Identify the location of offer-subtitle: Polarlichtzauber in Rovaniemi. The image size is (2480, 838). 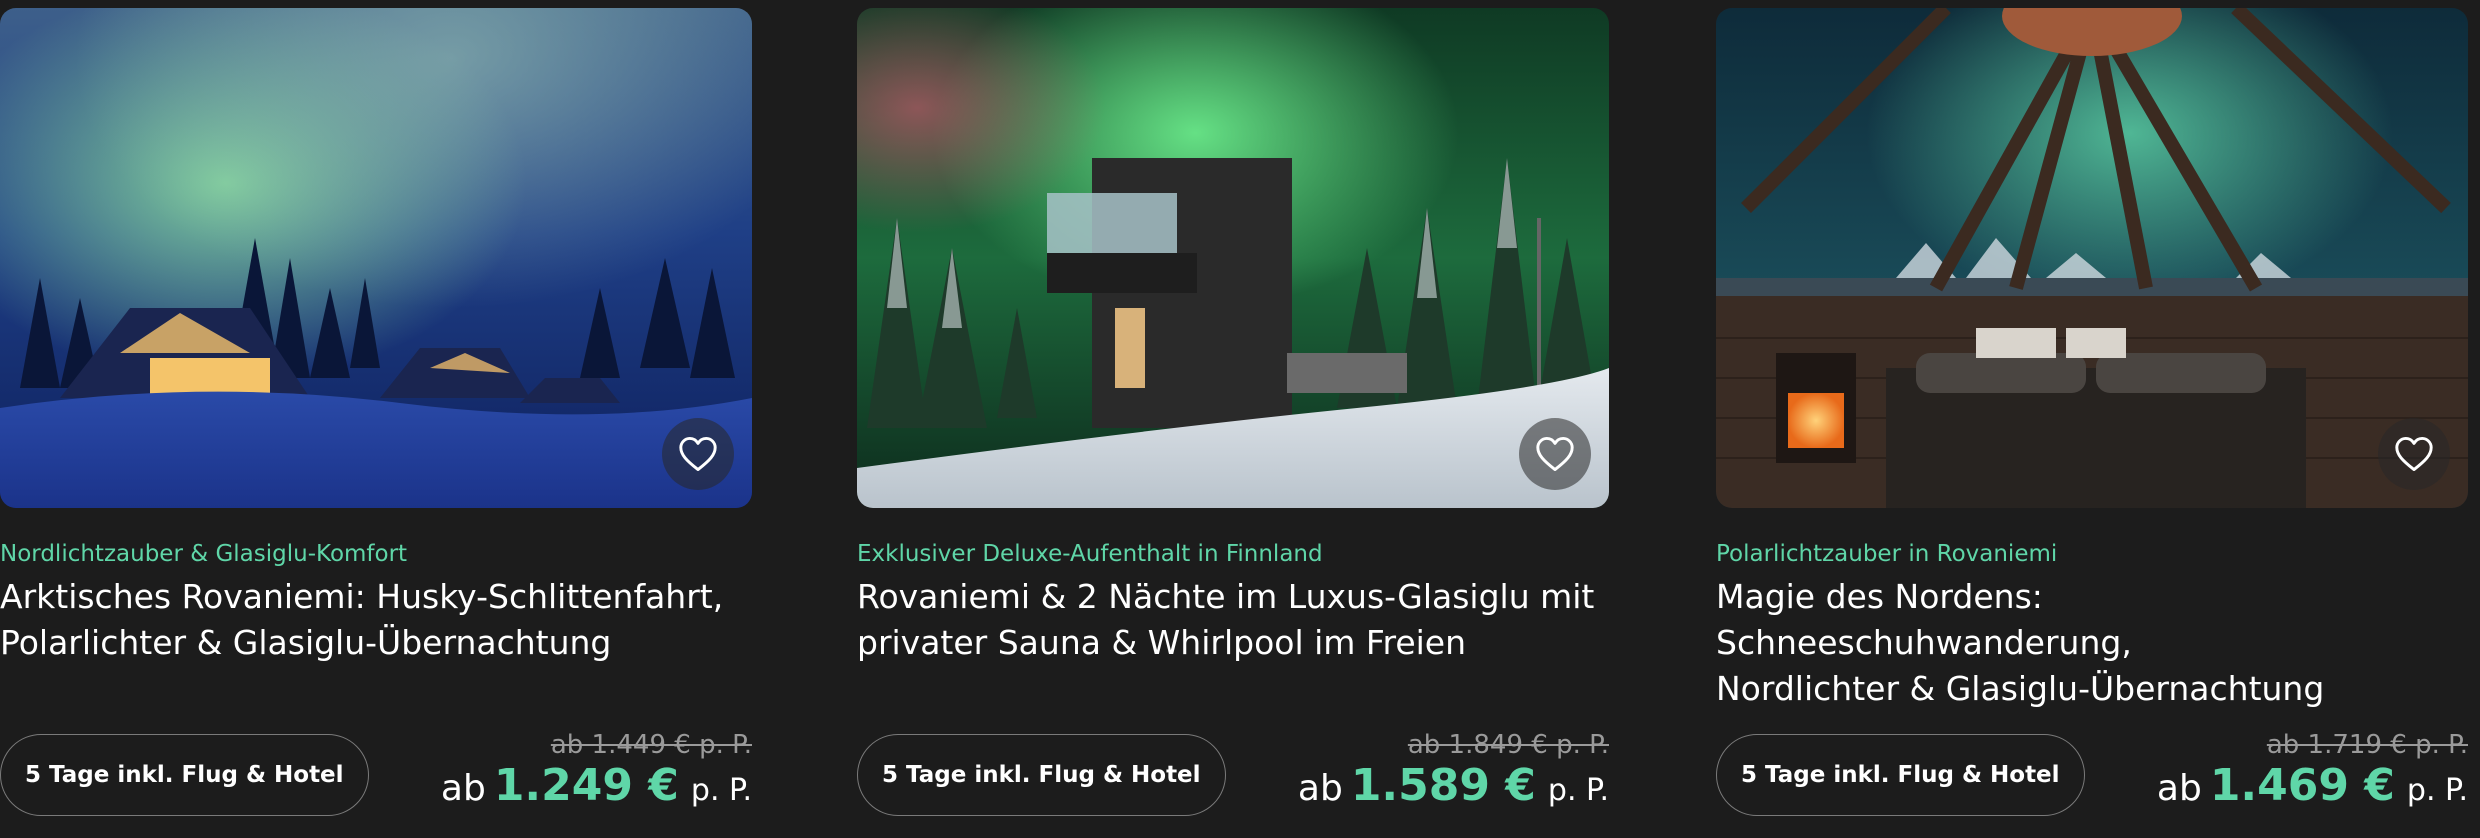
(1887, 554).